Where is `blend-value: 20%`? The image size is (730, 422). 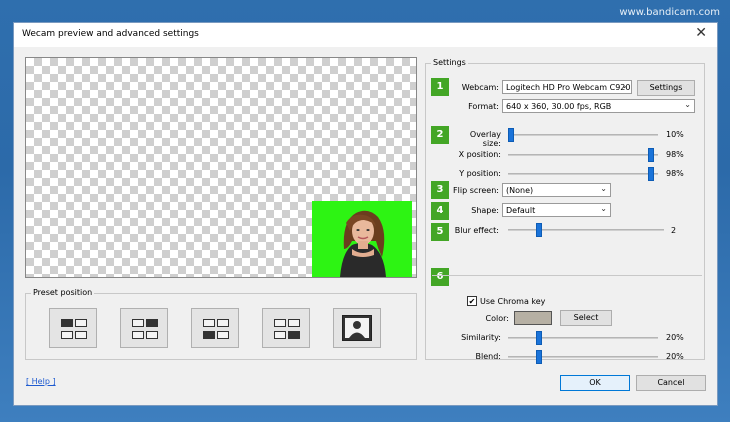
blend-value: 20% is located at coordinates (675, 356).